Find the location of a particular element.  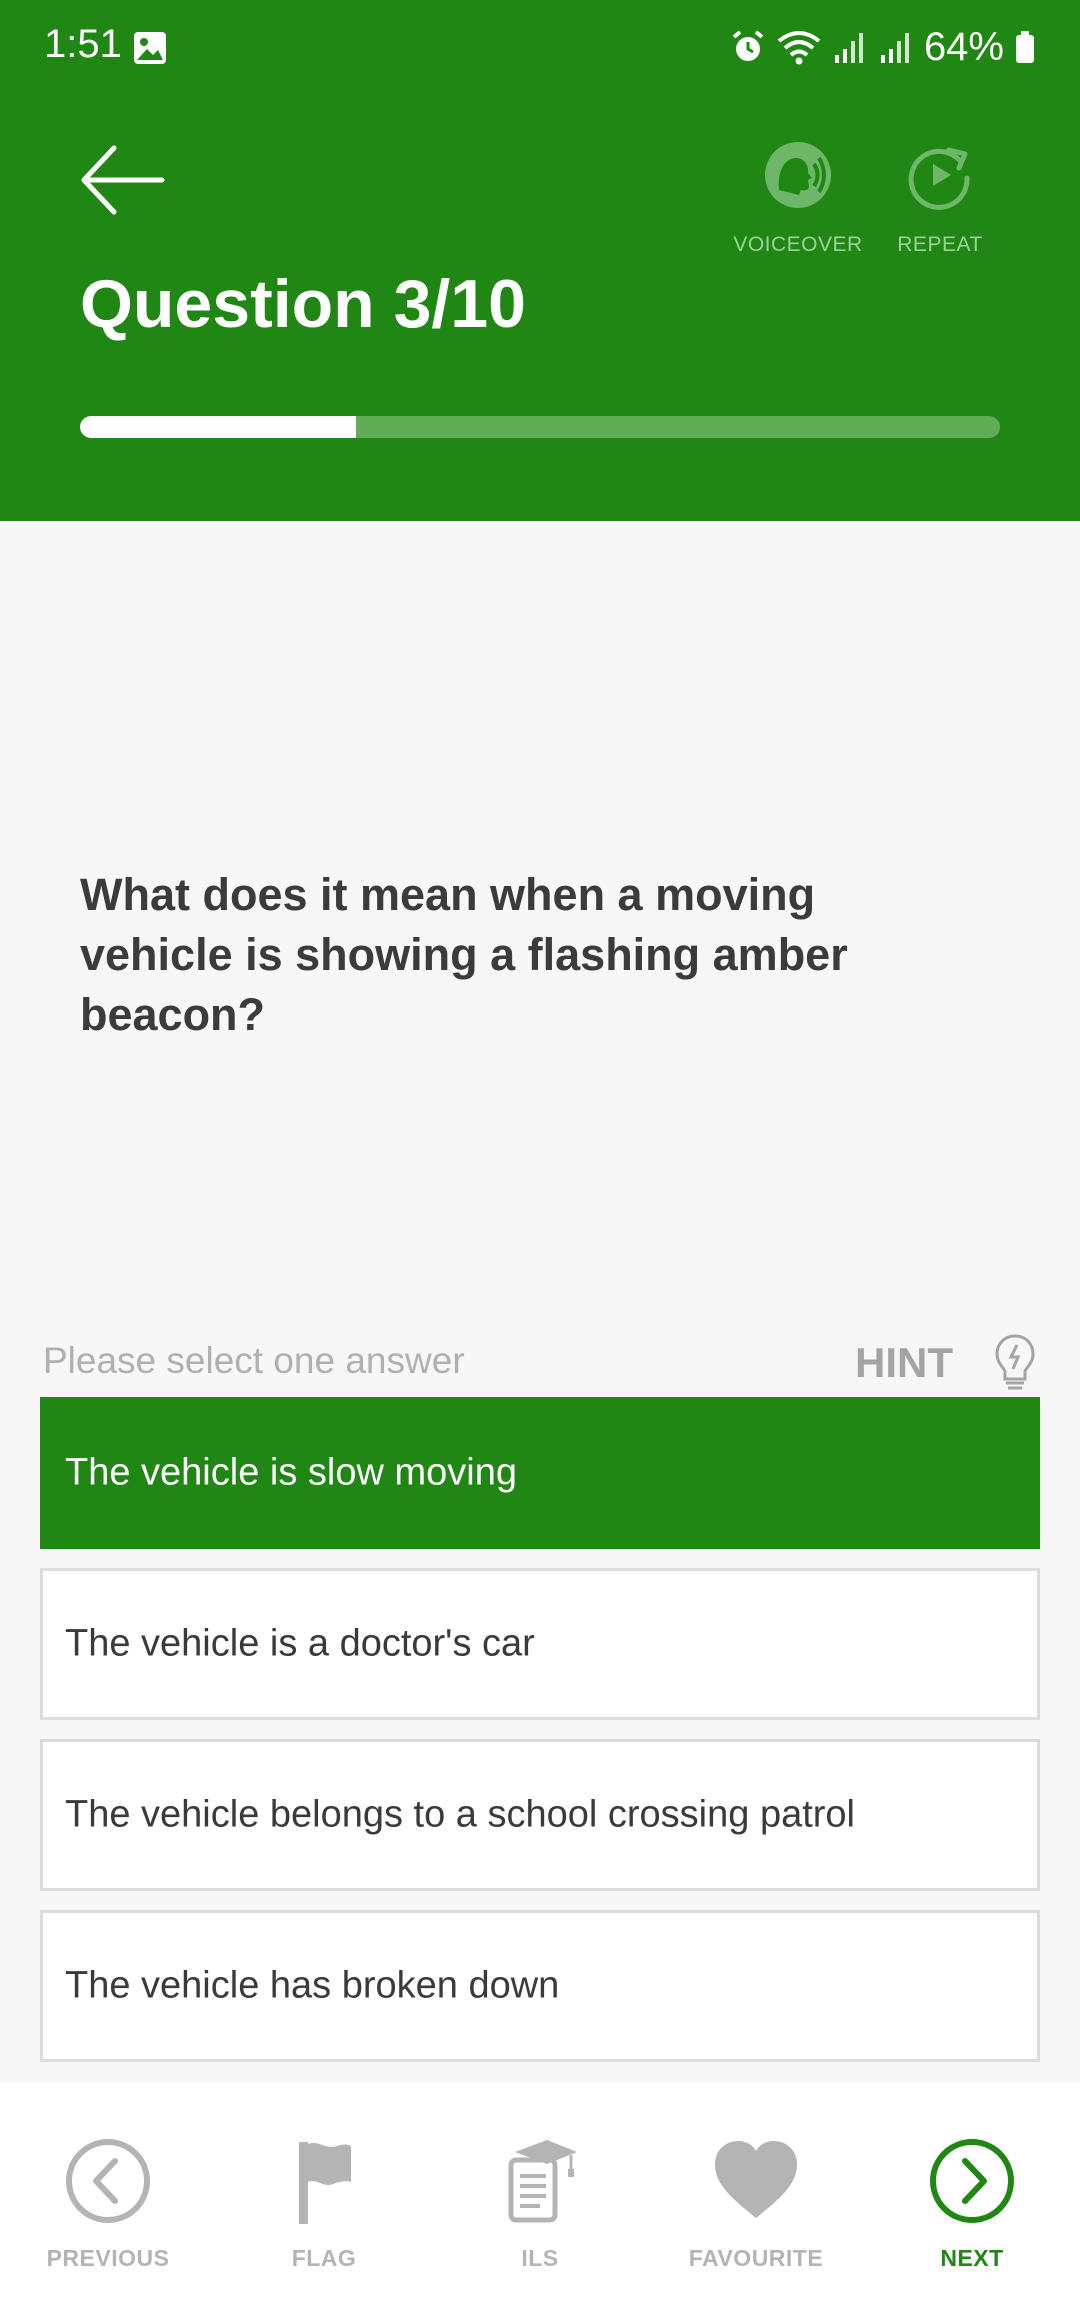

answer-option: The vehicle is slow moving is located at coordinates (540, 1473).